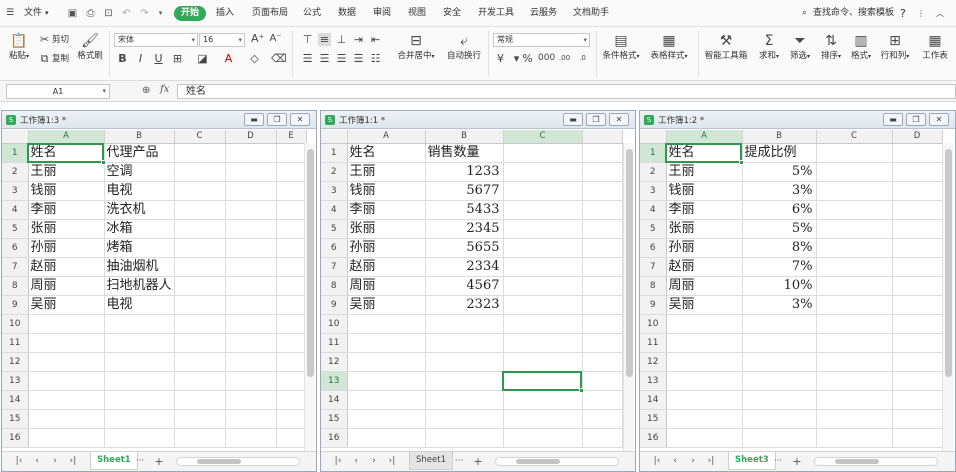 The width and height of the screenshot is (956, 472). I want to click on chevron-down-icon: ▾, so click(47, 13).